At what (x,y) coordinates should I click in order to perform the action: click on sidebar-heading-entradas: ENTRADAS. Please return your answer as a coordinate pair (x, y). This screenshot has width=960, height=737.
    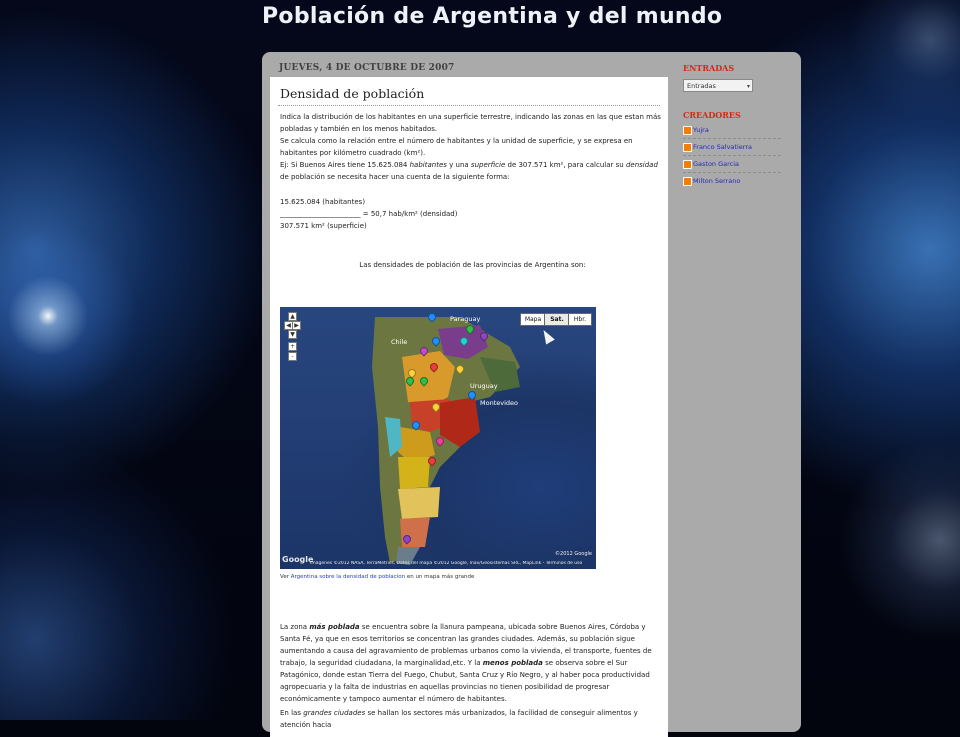
    Looking at the image, I should click on (709, 68).